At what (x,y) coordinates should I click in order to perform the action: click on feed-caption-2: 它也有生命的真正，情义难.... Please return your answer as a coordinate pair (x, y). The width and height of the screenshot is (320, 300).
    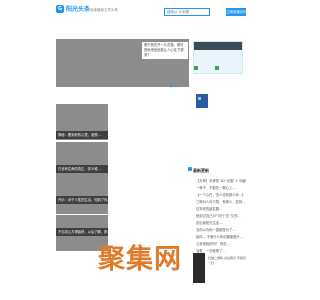
    Looking at the image, I should click on (82, 169).